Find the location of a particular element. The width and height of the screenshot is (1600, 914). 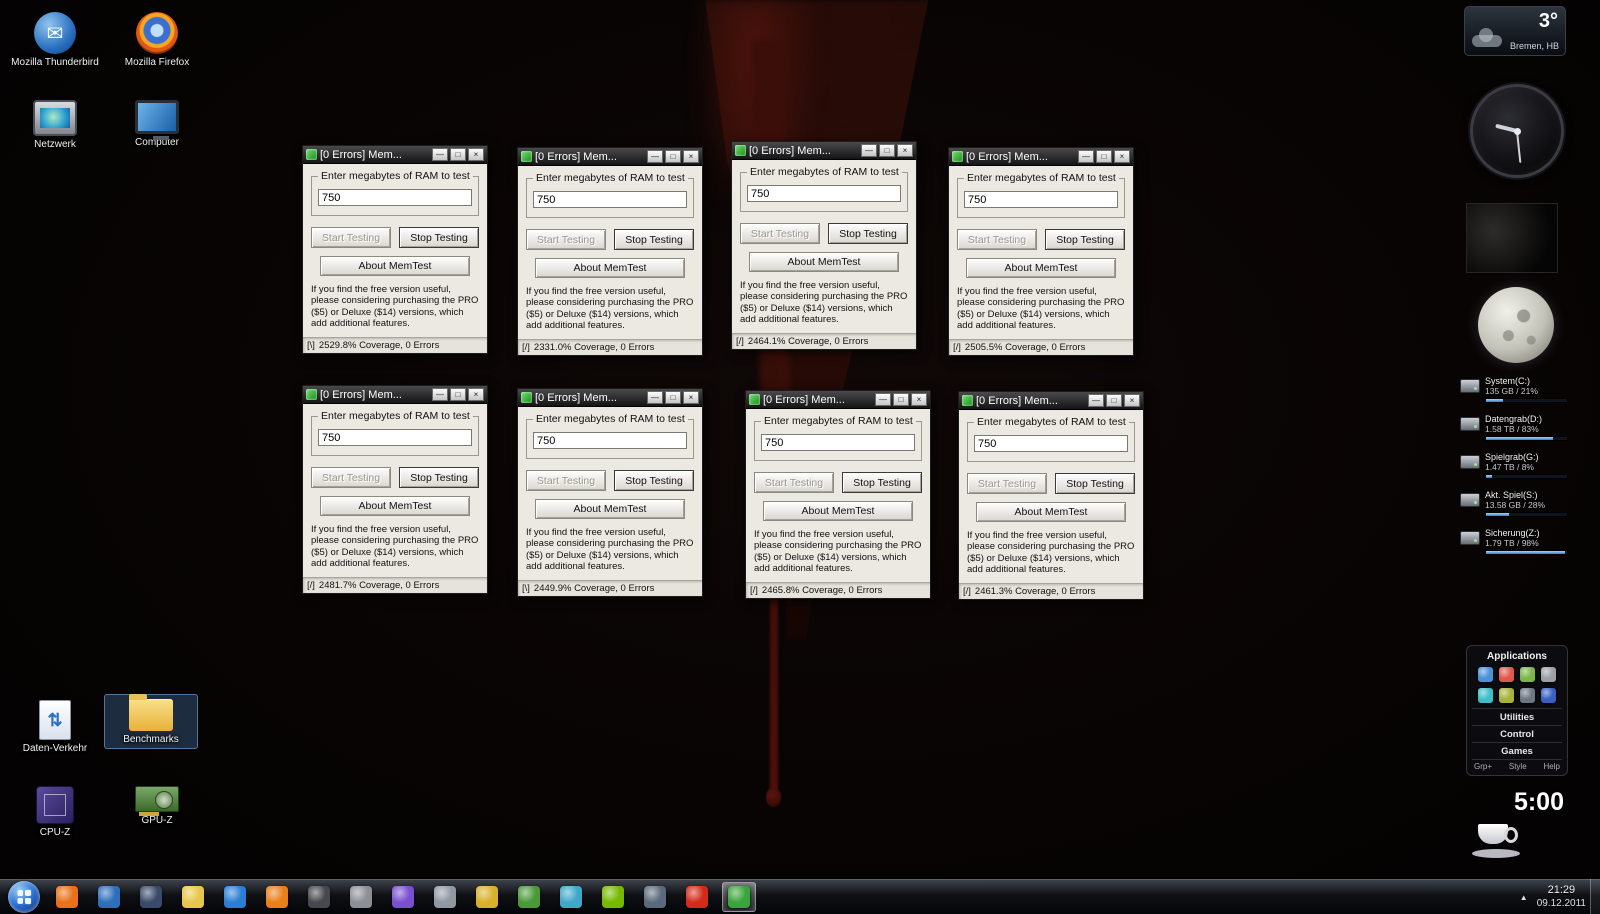

taskbar-icon-nvidia is located at coordinates (613, 897).